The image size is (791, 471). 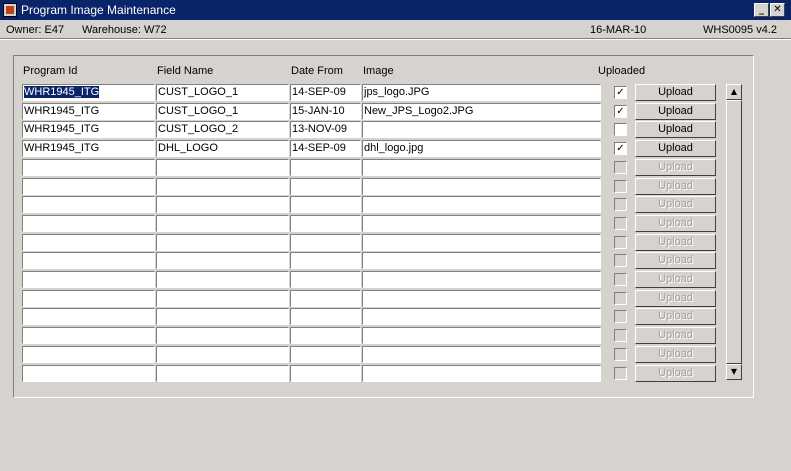 I want to click on close-button: ✕, so click(x=777, y=10).